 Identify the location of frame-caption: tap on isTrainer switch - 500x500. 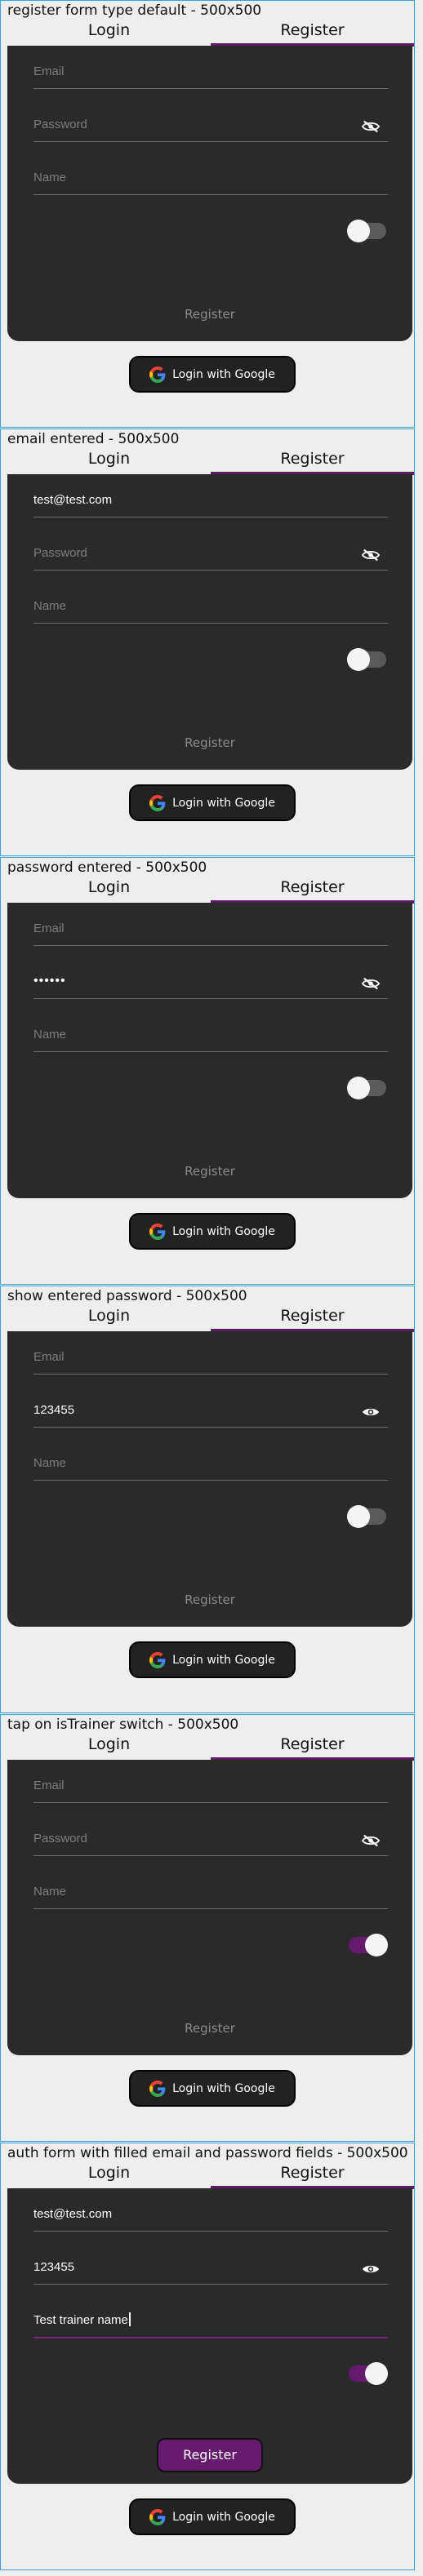
(123, 1725).